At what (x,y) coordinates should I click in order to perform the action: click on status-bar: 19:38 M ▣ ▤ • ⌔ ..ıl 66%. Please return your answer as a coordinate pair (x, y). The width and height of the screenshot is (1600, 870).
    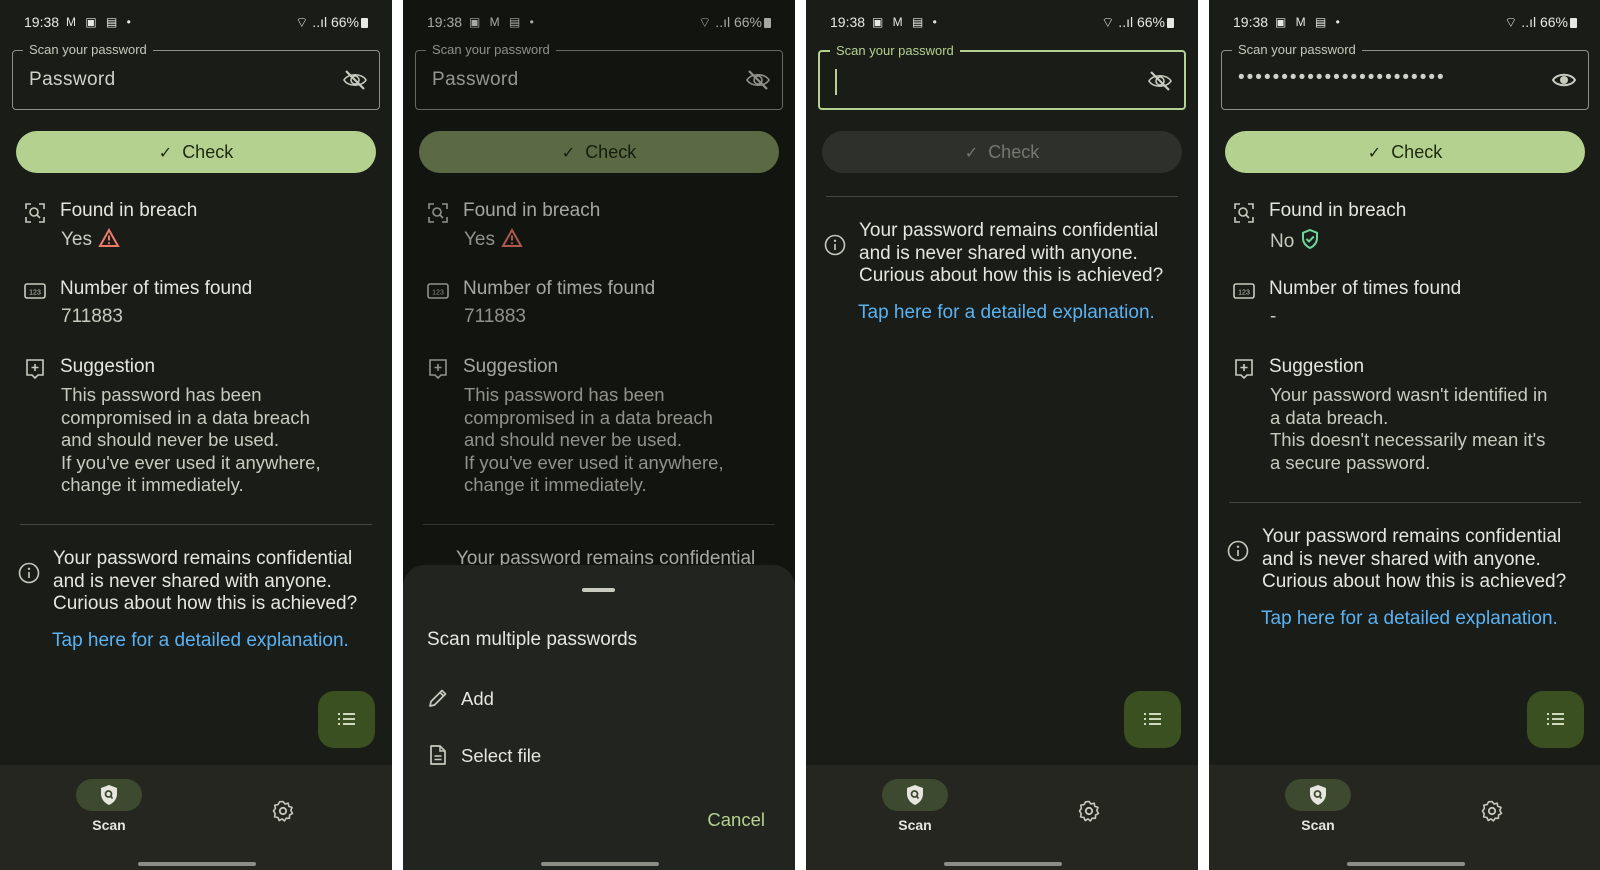
    Looking at the image, I should click on (196, 22).